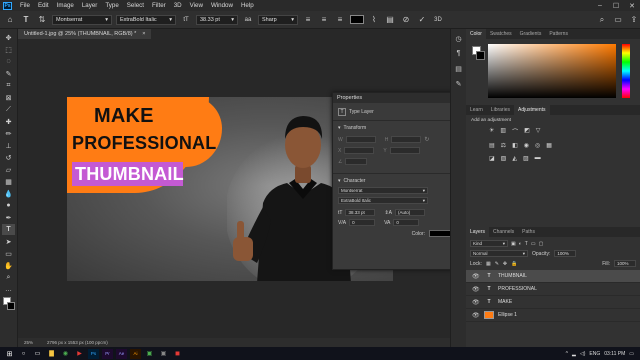 The height and width of the screenshot is (360, 640). I want to click on levels-icon: ▥, so click(503, 131).